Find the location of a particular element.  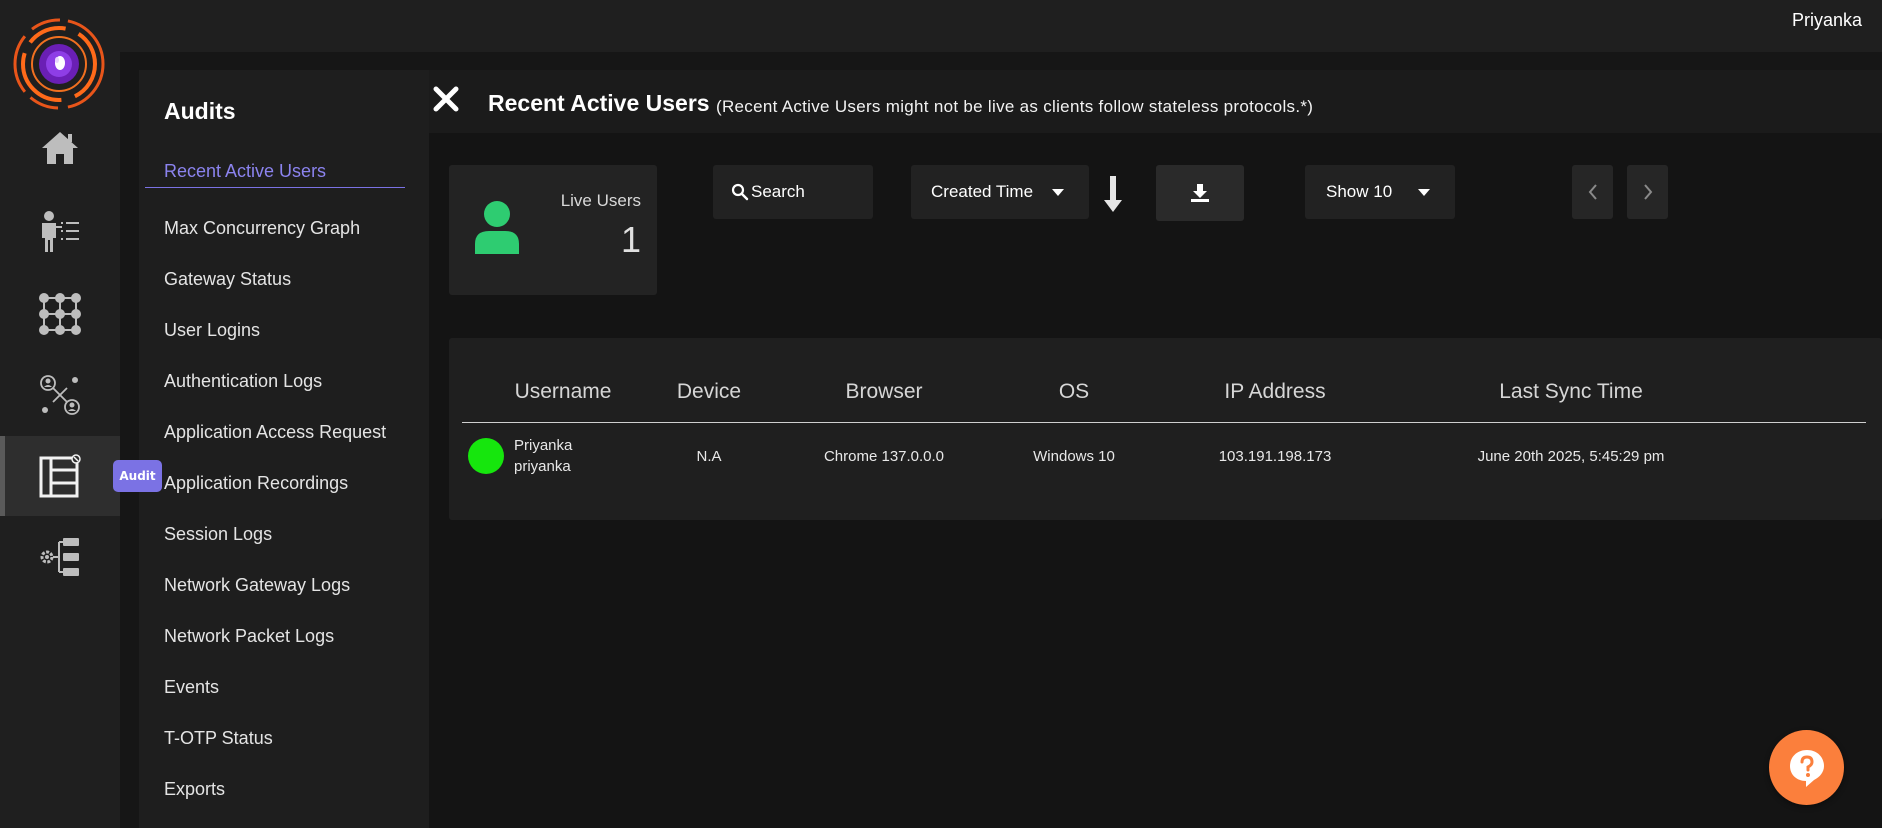

rail-settings-tree is located at coordinates (60, 557).